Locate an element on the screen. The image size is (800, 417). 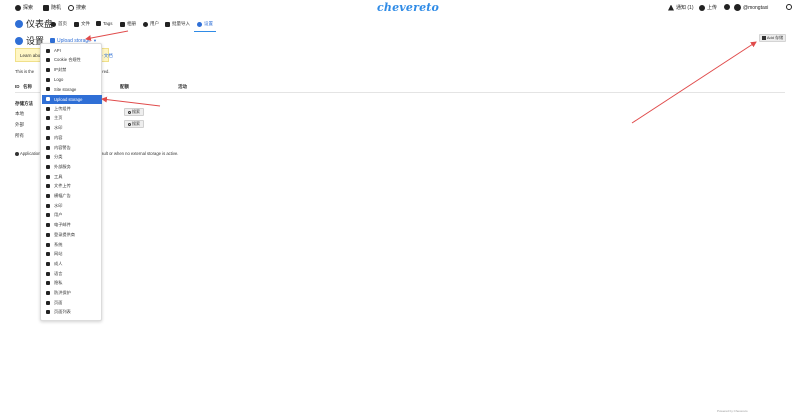
images-icon is located at coordinates (76, 24).